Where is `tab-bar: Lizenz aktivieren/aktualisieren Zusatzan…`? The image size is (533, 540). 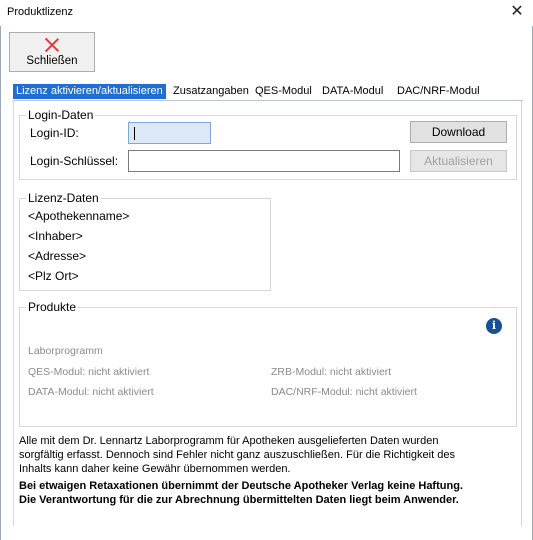
tab-bar: Lizenz aktivieren/aktualisieren Zusatzan… is located at coordinates (268, 92).